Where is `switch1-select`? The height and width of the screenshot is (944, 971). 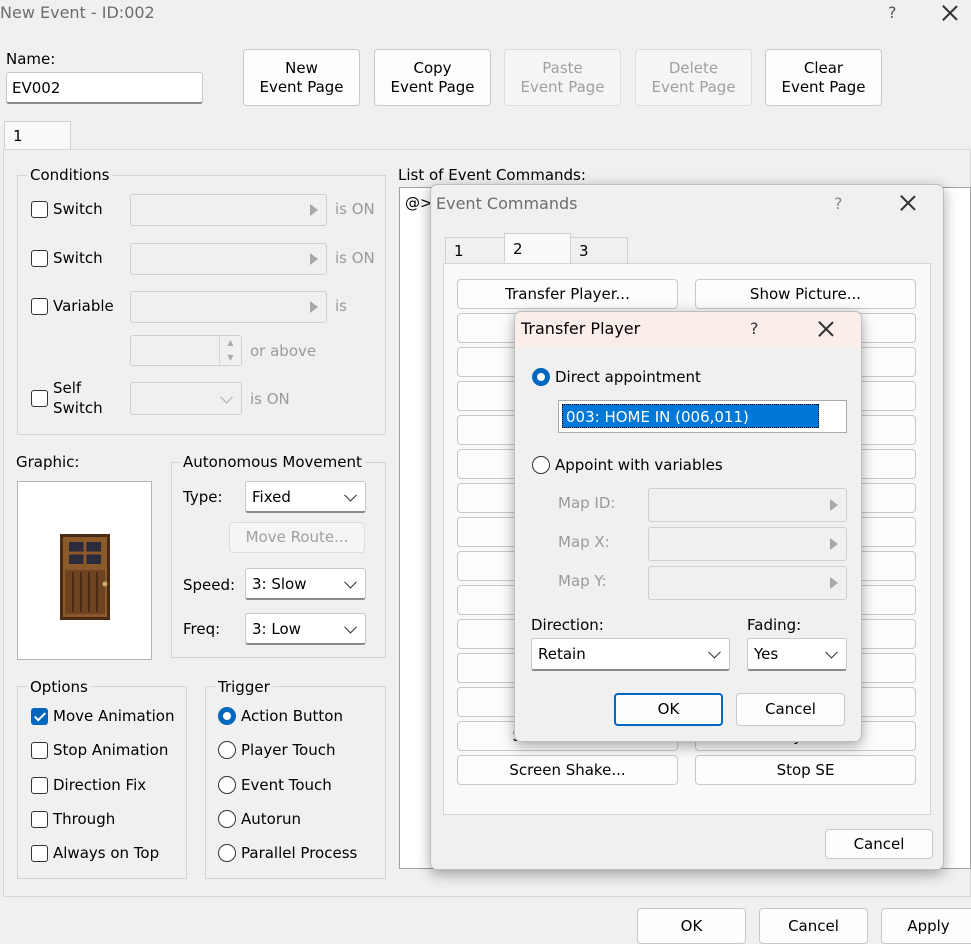
switch1-select is located at coordinates (228, 210).